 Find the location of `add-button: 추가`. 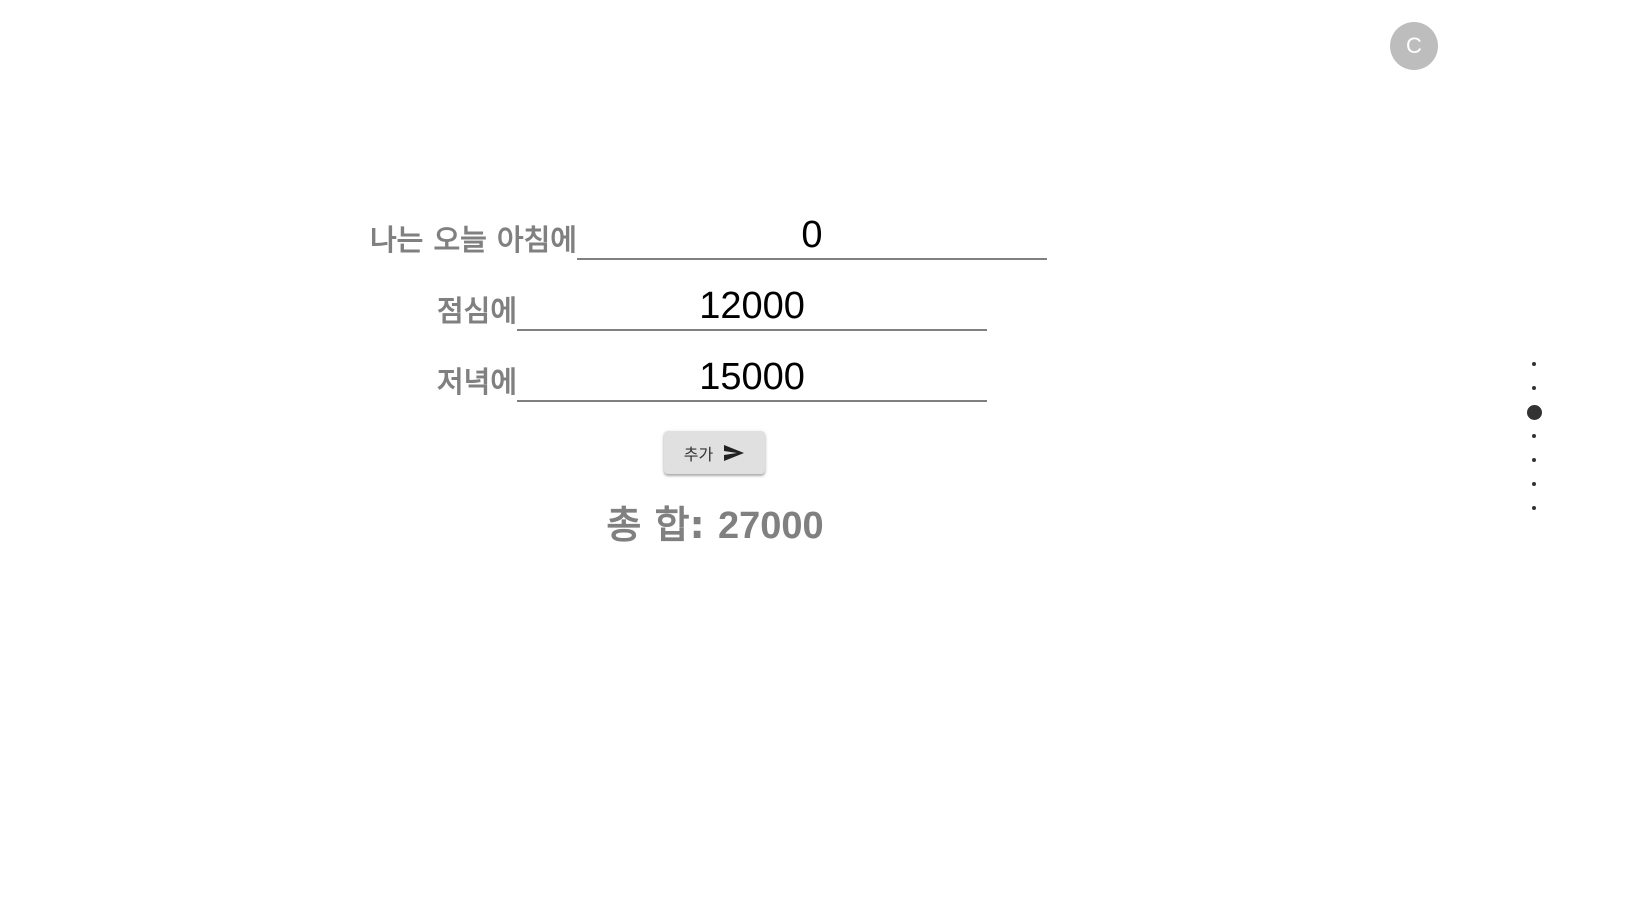

add-button: 추가 is located at coordinates (714, 452).